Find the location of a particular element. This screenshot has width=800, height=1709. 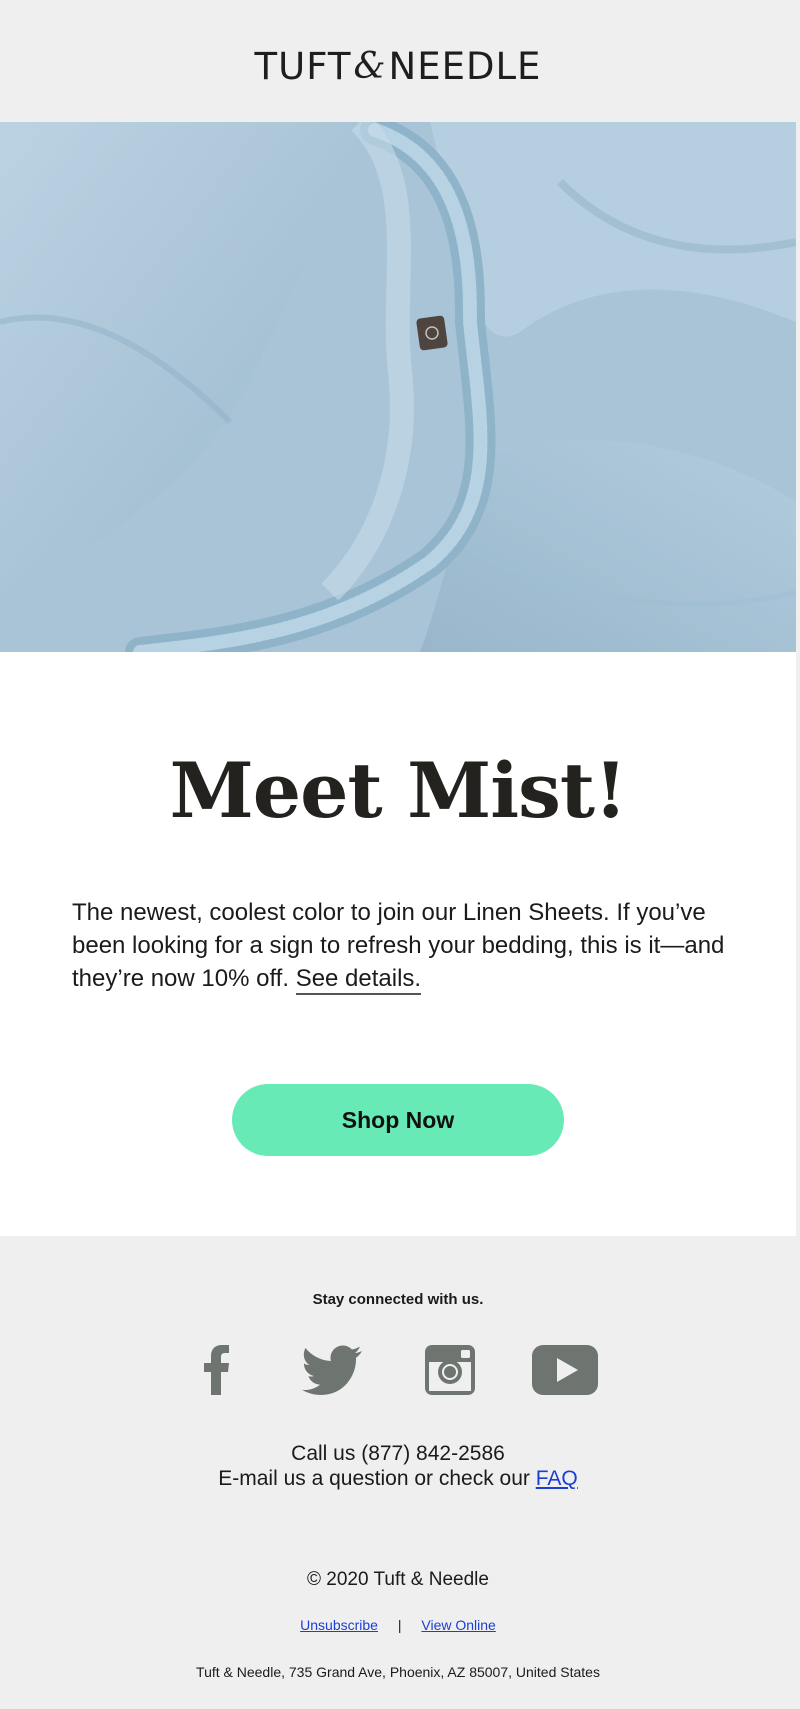

logo-ampersand: & is located at coordinates (370, 66).